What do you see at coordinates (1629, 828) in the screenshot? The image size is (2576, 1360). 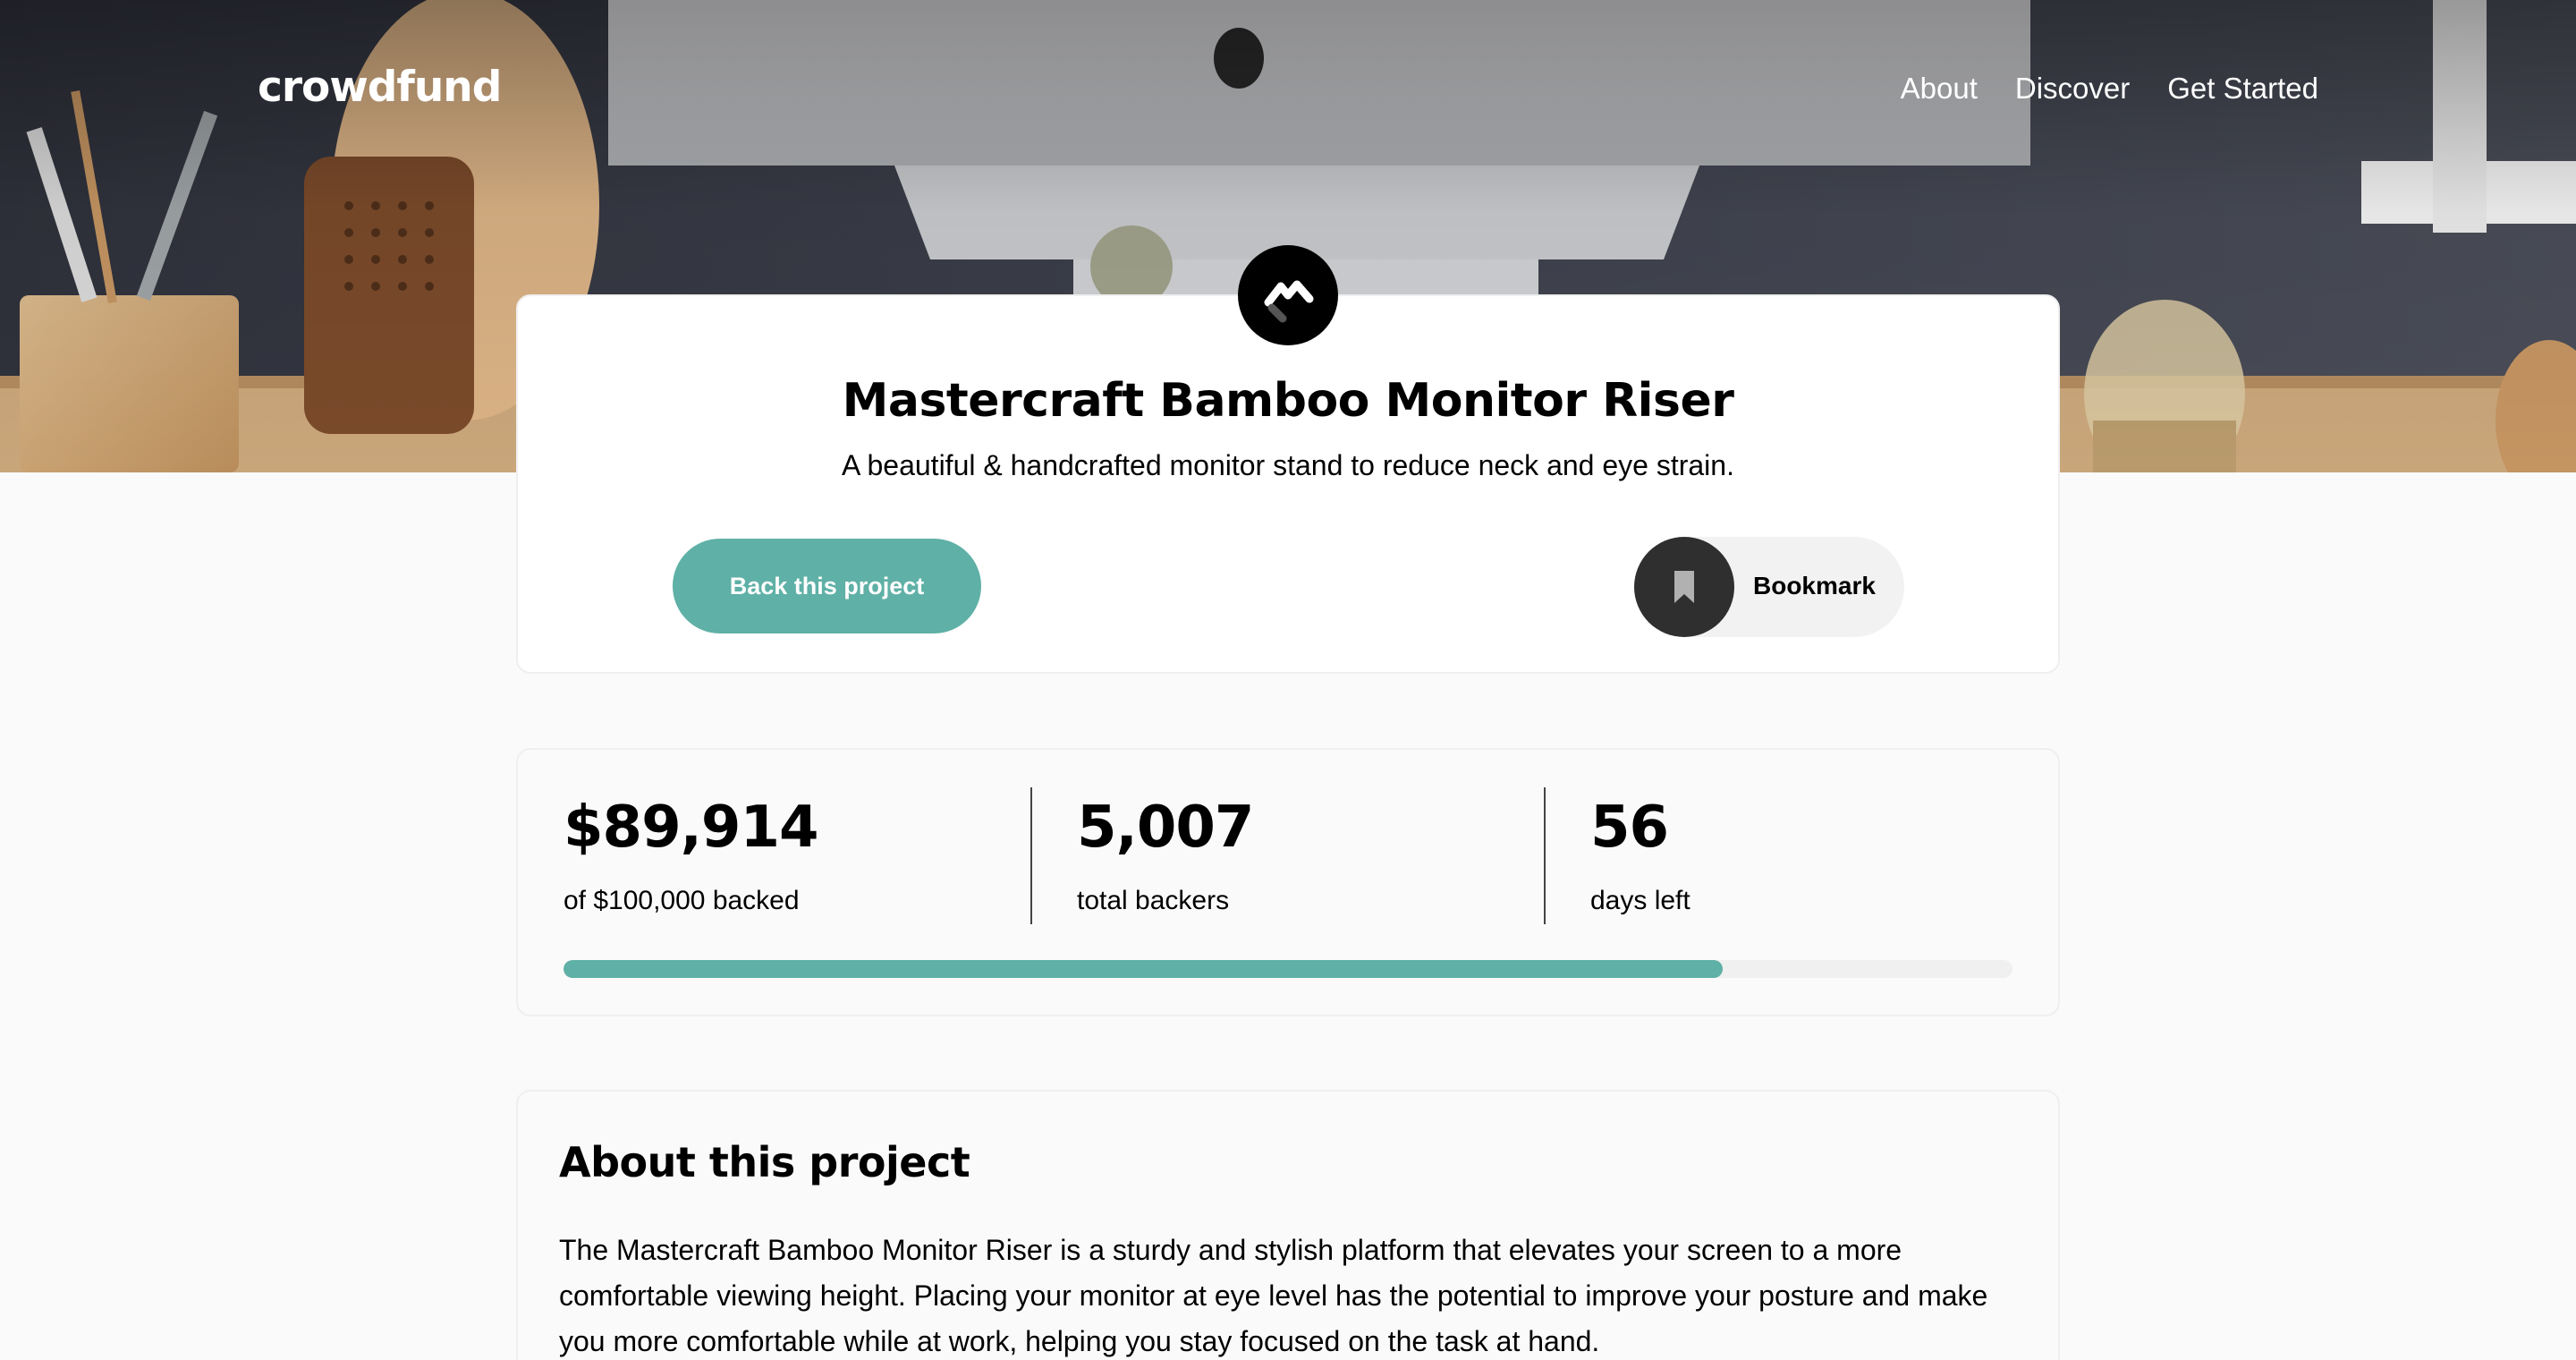 I see `stat-days-value: 56` at bounding box center [1629, 828].